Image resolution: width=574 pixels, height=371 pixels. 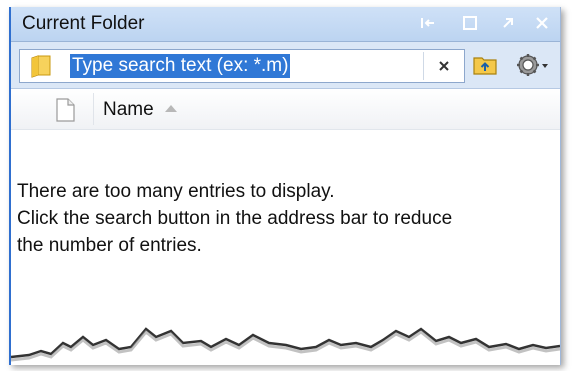 What do you see at coordinates (93, 109) in the screenshot?
I see `column-divider` at bounding box center [93, 109].